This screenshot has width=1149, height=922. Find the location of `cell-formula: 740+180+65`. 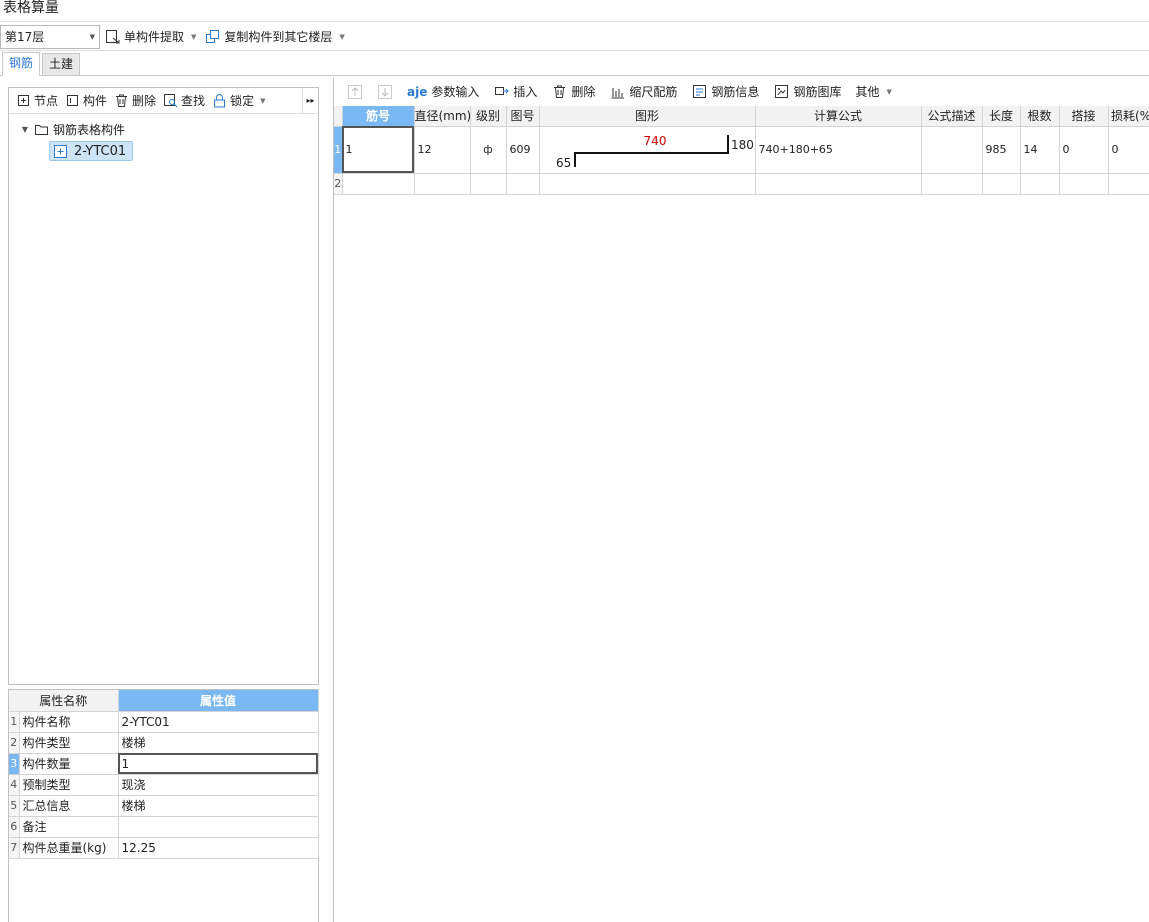

cell-formula: 740+180+65 is located at coordinates (838, 150).